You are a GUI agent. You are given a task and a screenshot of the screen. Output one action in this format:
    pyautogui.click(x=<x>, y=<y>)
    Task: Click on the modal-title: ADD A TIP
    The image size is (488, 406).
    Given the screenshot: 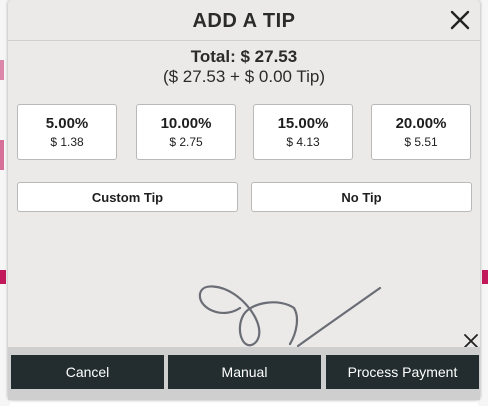 What is the action you would take?
    pyautogui.click(x=244, y=21)
    